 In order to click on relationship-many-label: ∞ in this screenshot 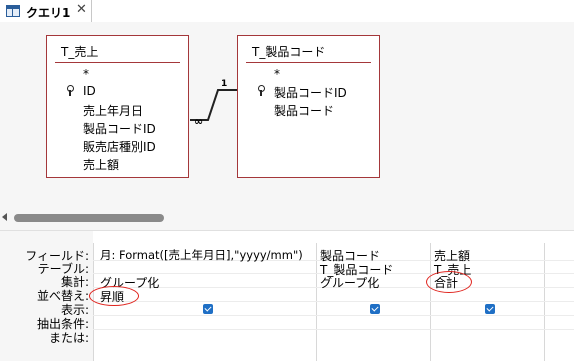, I will do `click(198, 121)`.